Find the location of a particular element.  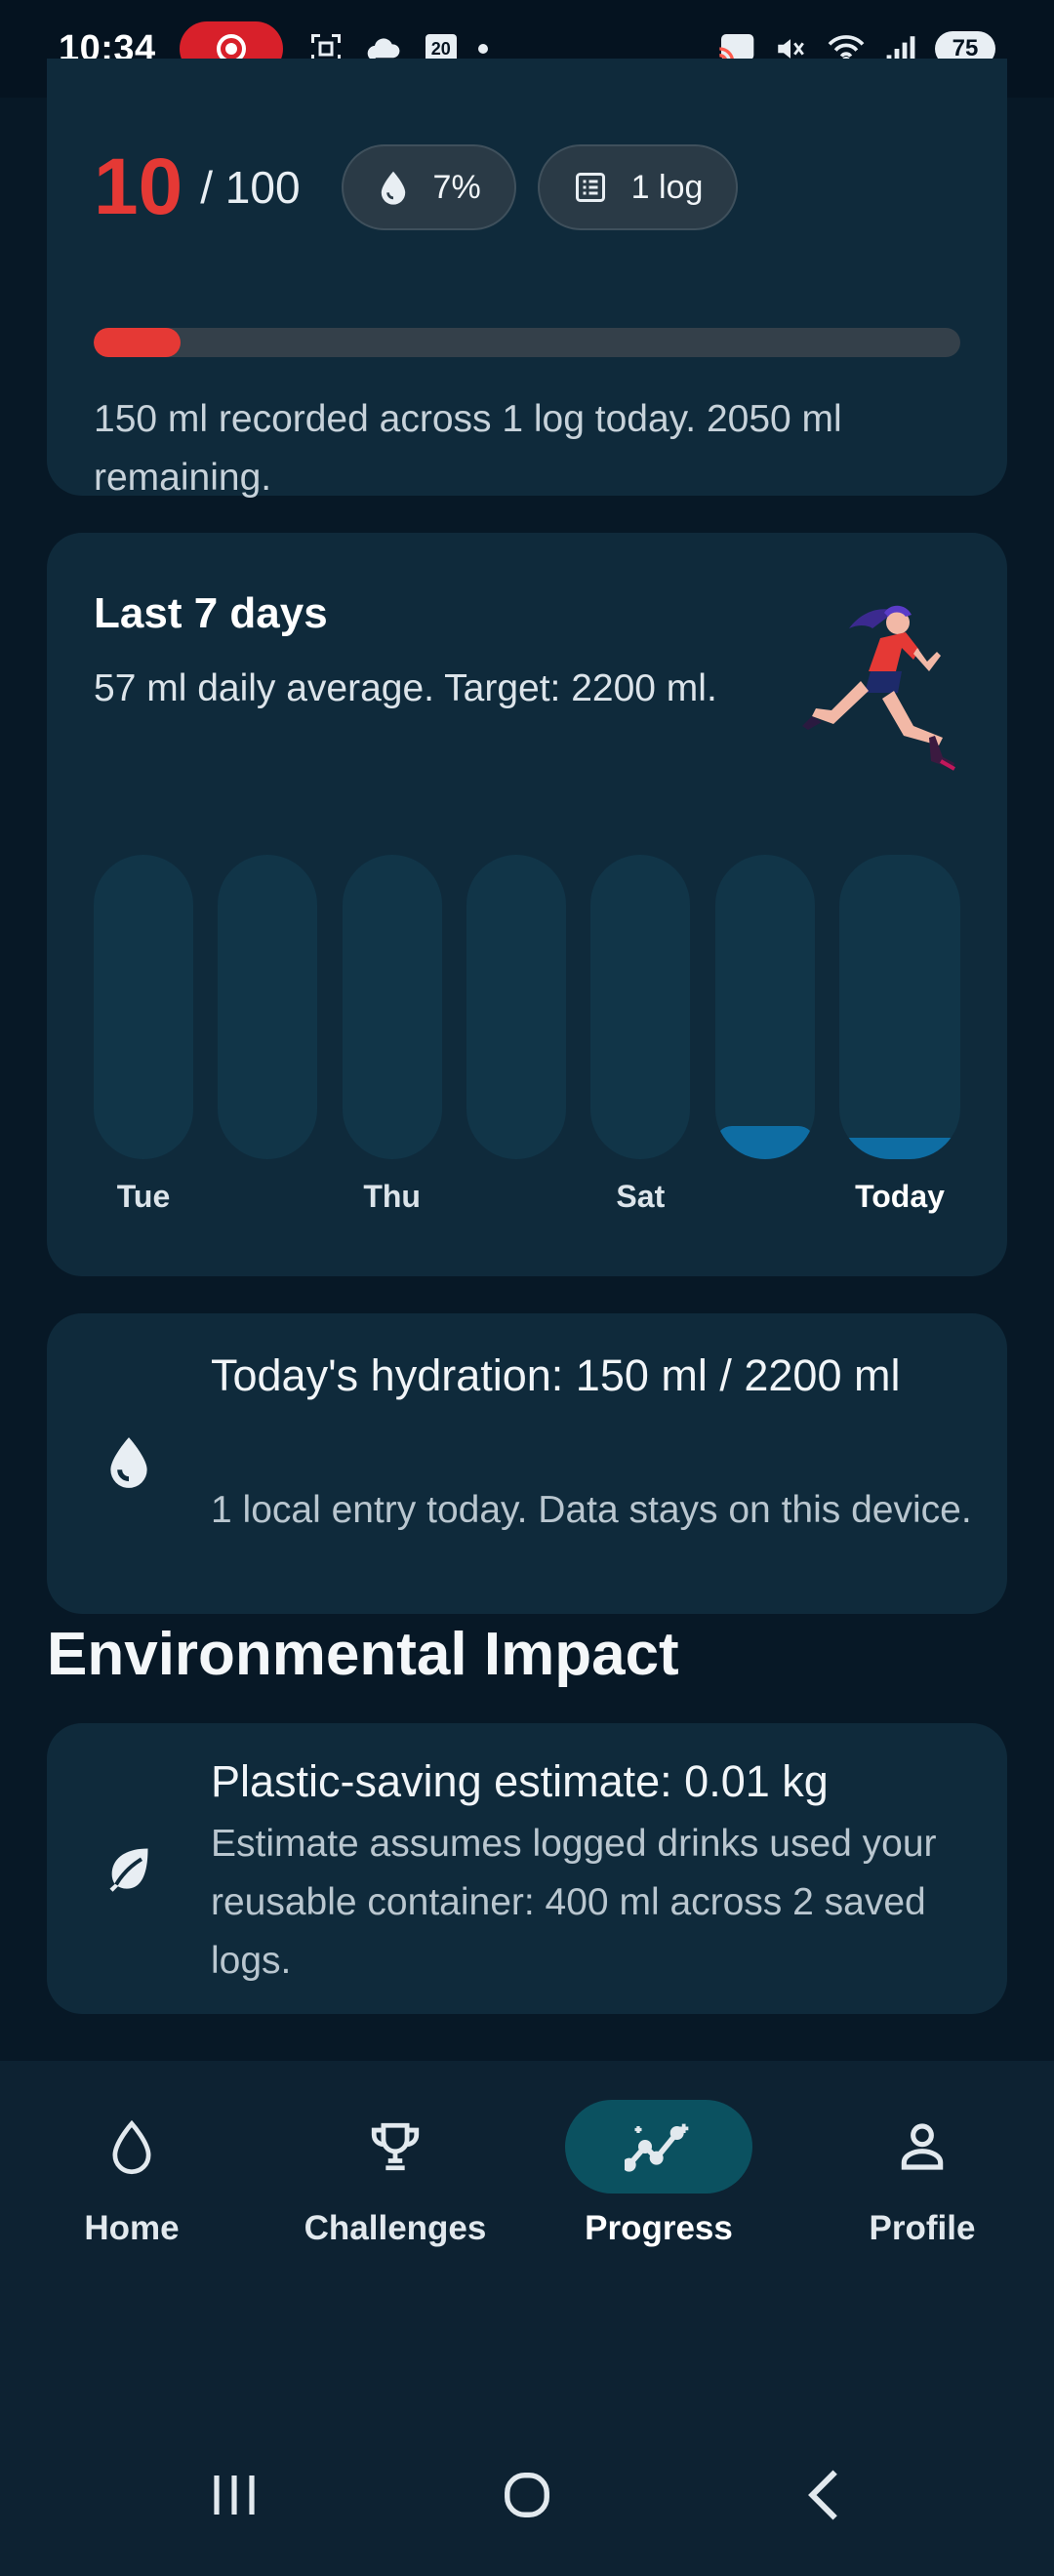

hydration-title: Today's hydration: 150 ml / 2200 ml is located at coordinates (556, 1375).